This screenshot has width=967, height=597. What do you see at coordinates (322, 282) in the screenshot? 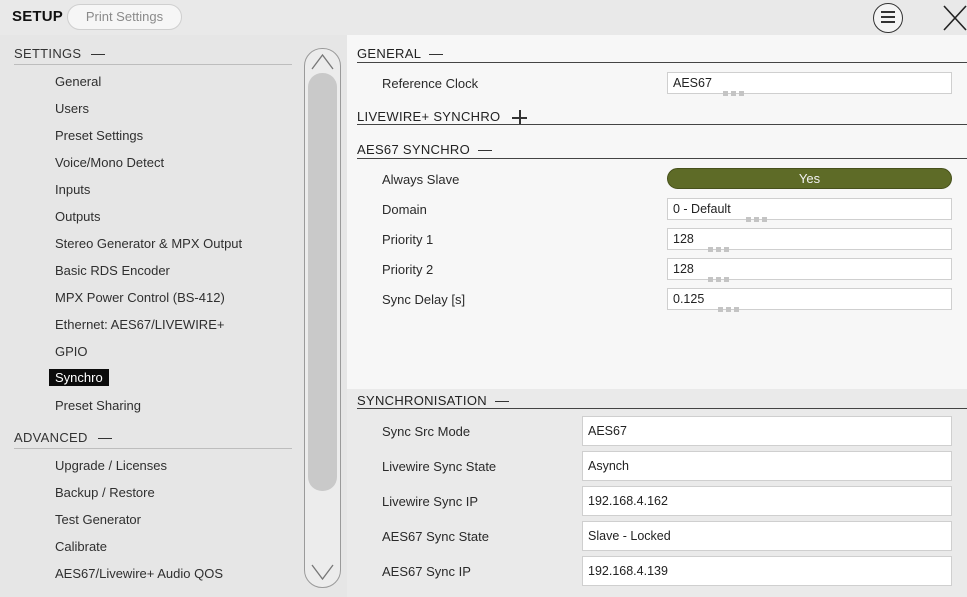
I see `scroll-thumb` at bounding box center [322, 282].